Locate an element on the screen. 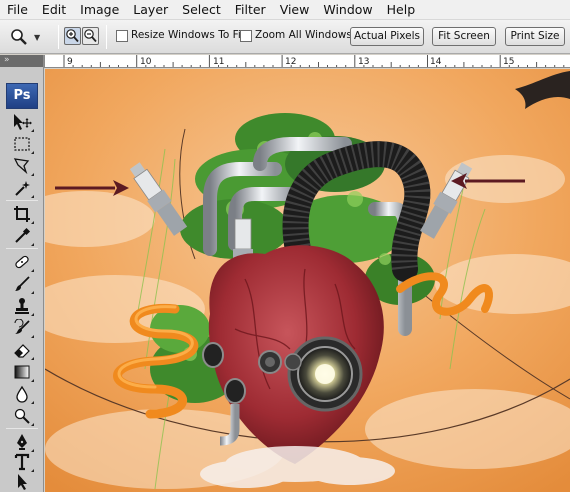 The image size is (570, 492). clone-stamp-tool is located at coordinates (22, 306).